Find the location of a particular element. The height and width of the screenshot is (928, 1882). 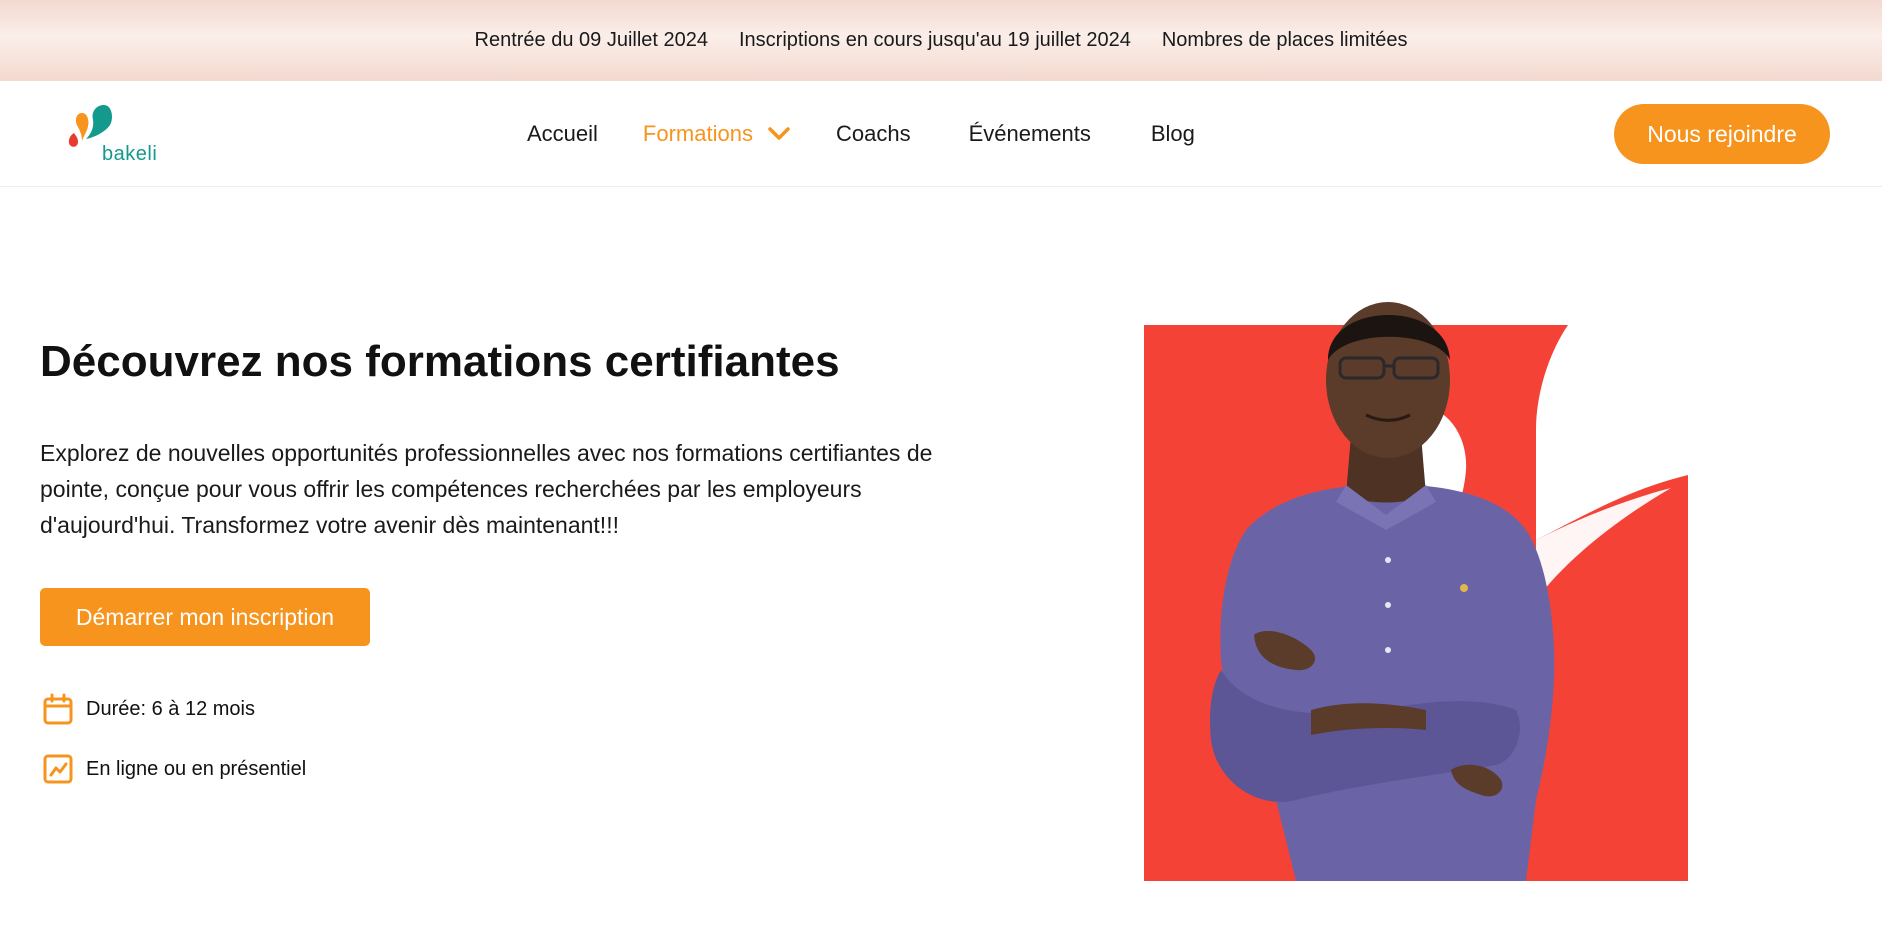

start-registration-button: Démarrer mon inscription is located at coordinates (205, 617).